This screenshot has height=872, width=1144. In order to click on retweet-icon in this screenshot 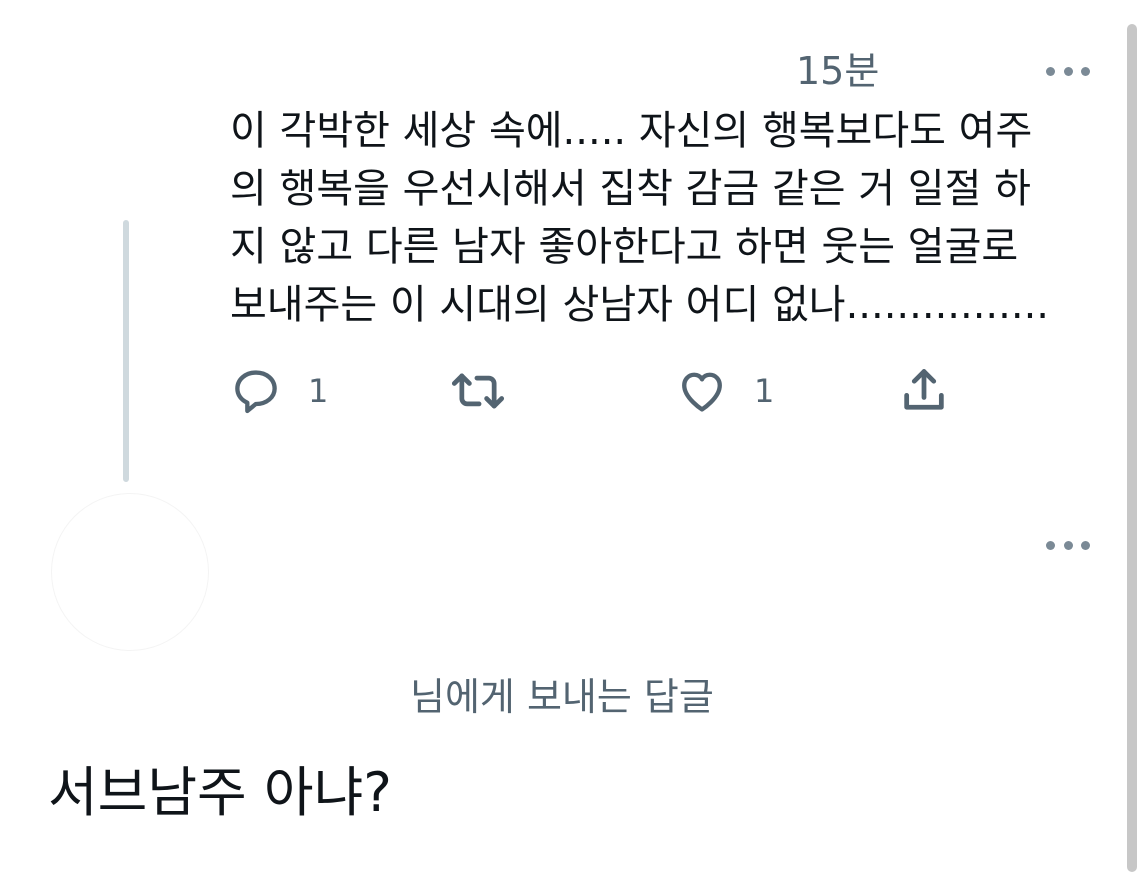, I will do `click(478, 391)`.